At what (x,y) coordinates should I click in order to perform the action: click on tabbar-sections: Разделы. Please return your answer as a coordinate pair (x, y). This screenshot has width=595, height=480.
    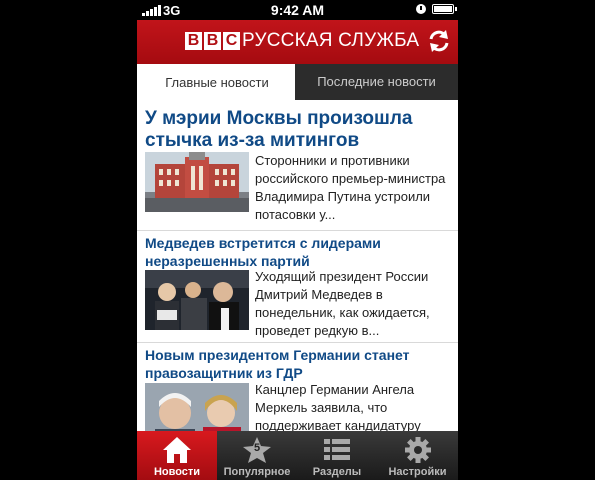
    Looking at the image, I should click on (337, 455).